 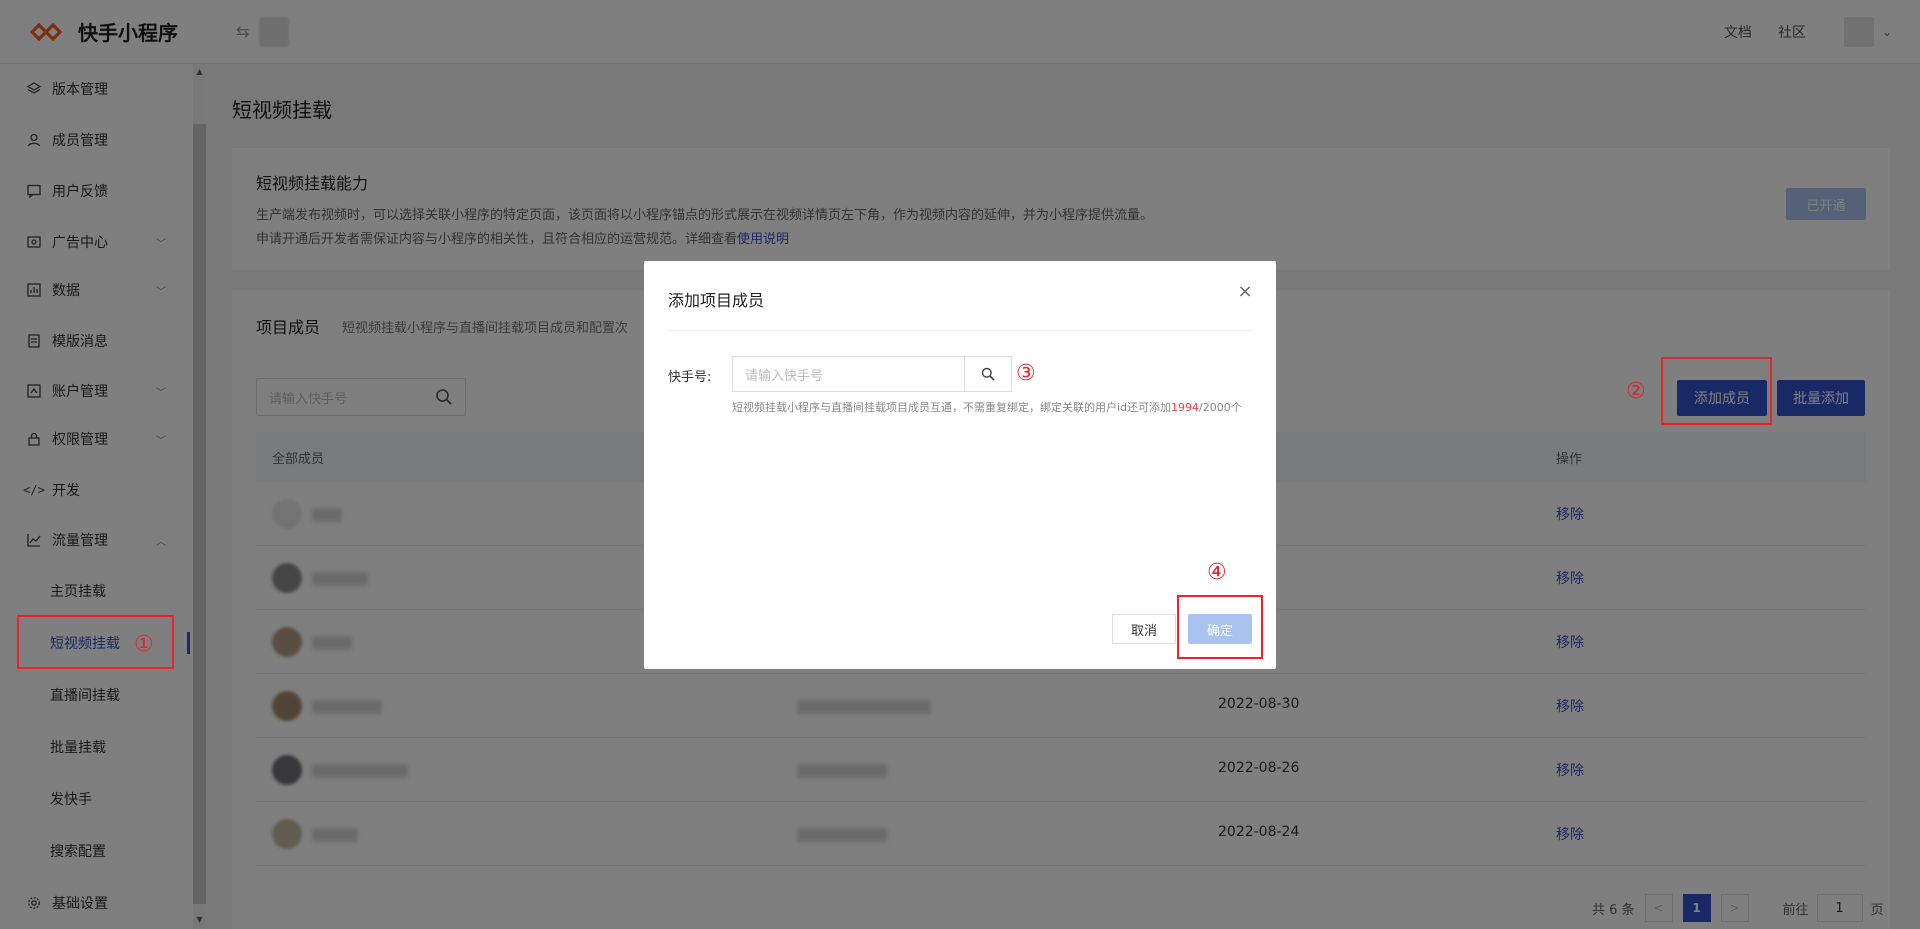 I want to click on remaining-count: 1994, so click(x=1185, y=407).